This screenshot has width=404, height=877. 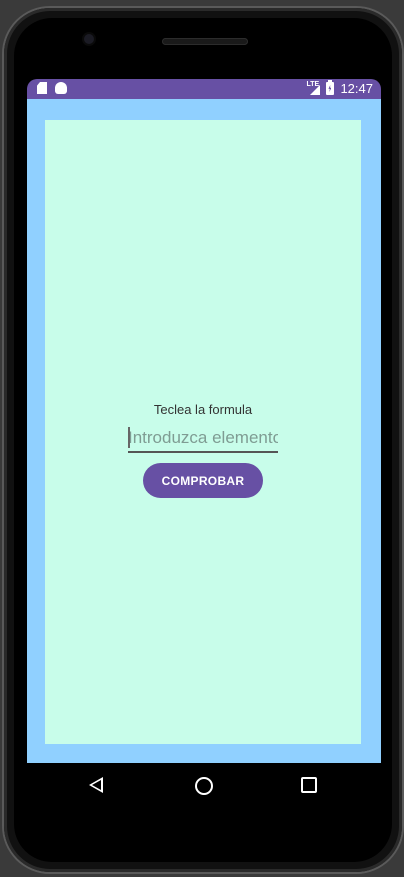 I want to click on home-icon, so click(x=204, y=786).